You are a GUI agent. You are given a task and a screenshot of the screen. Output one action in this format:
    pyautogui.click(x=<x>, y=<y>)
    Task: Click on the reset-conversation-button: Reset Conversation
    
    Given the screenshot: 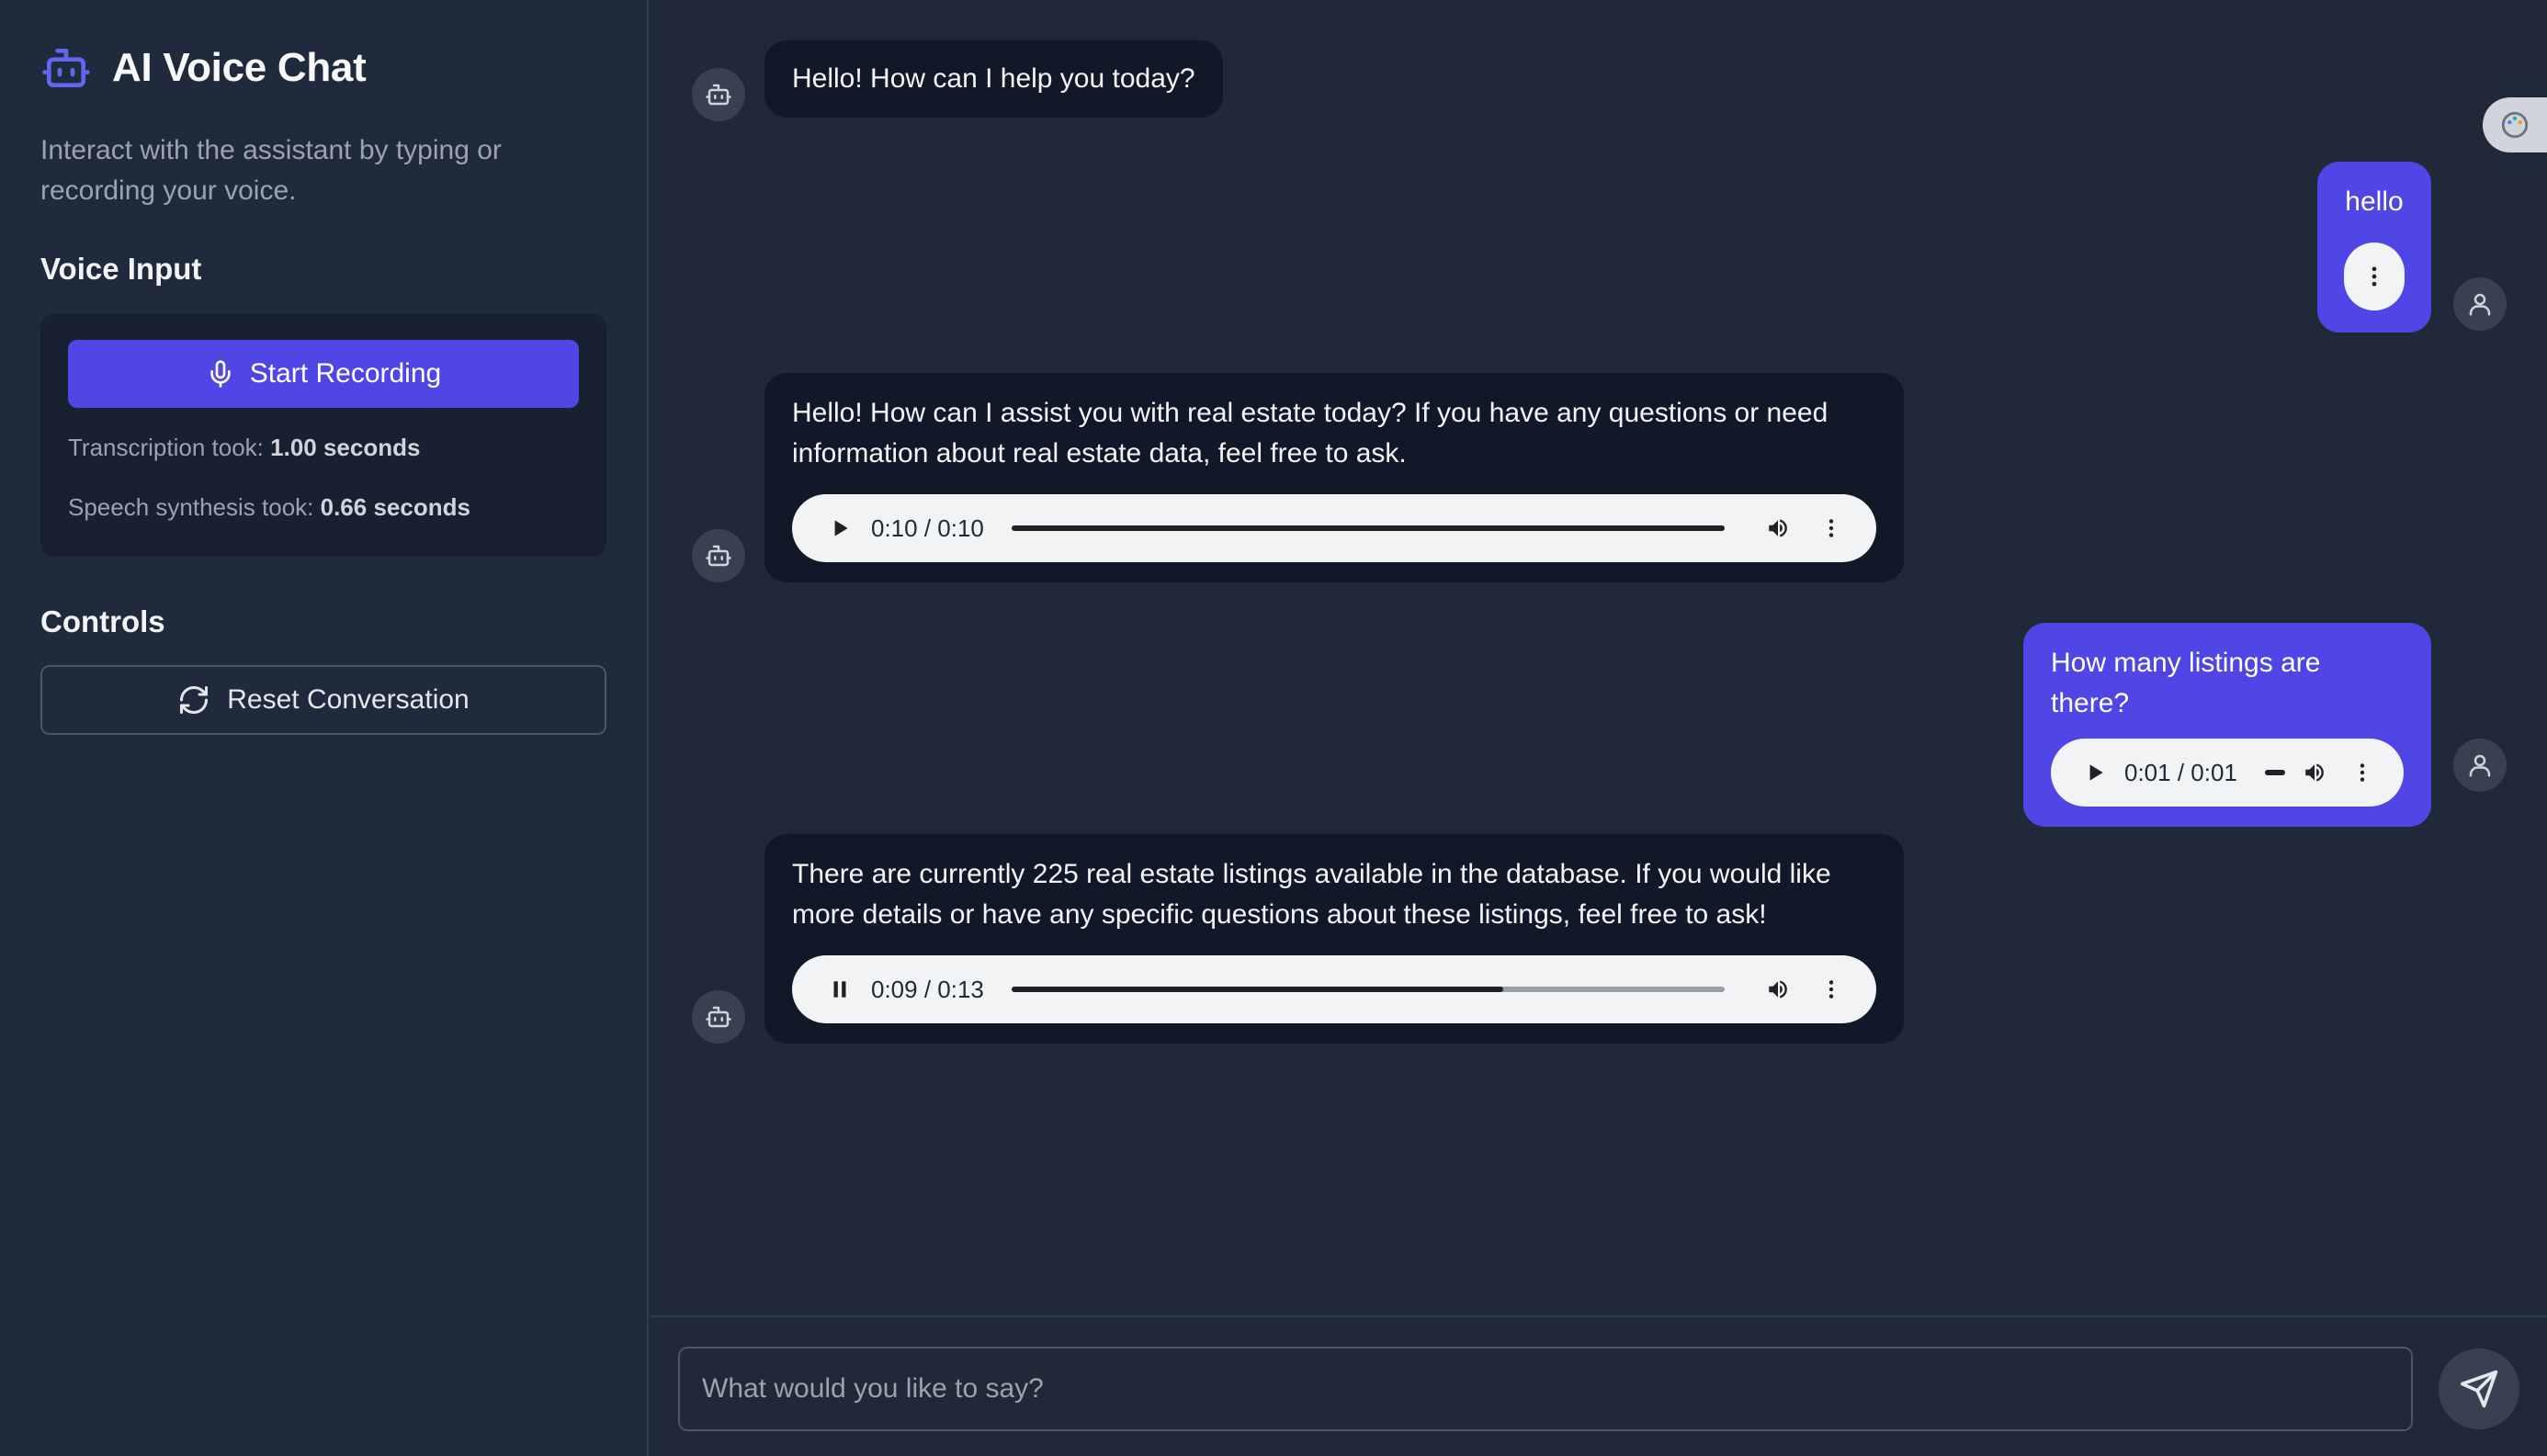 What is the action you would take?
    pyautogui.click(x=323, y=700)
    